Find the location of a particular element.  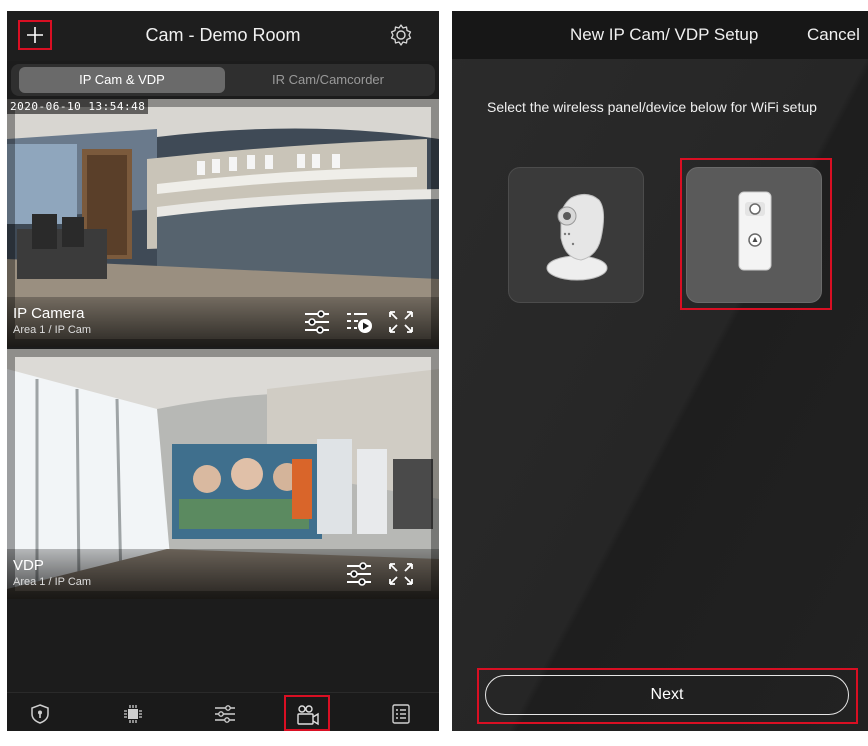

next-button: Next is located at coordinates (667, 695).